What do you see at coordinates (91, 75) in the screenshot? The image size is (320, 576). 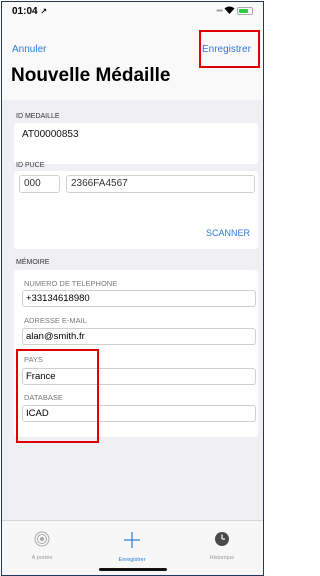 I see `page-title: Nouvelle Médaille` at bounding box center [91, 75].